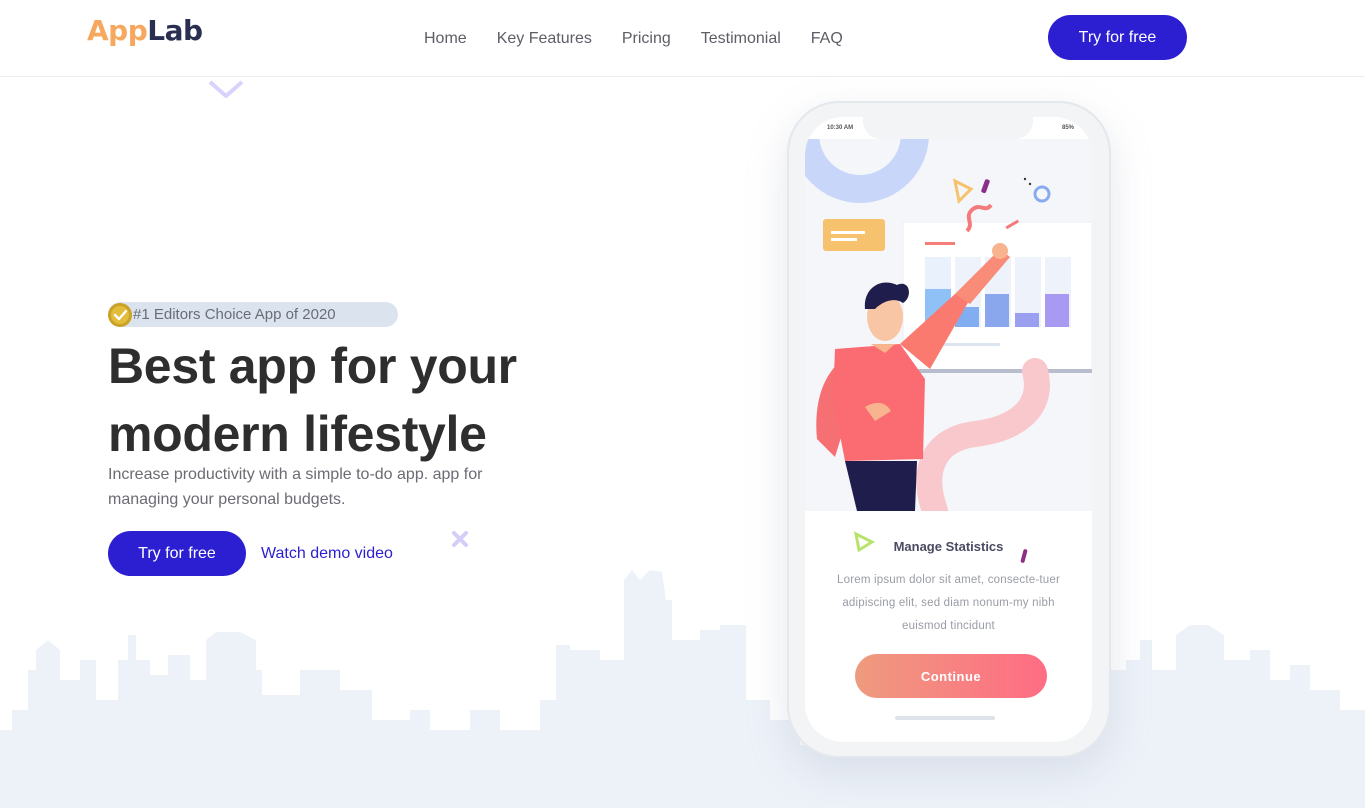 The image size is (1365, 808). What do you see at coordinates (1067, 128) in the screenshot?
I see `status-battery: 85%` at bounding box center [1067, 128].